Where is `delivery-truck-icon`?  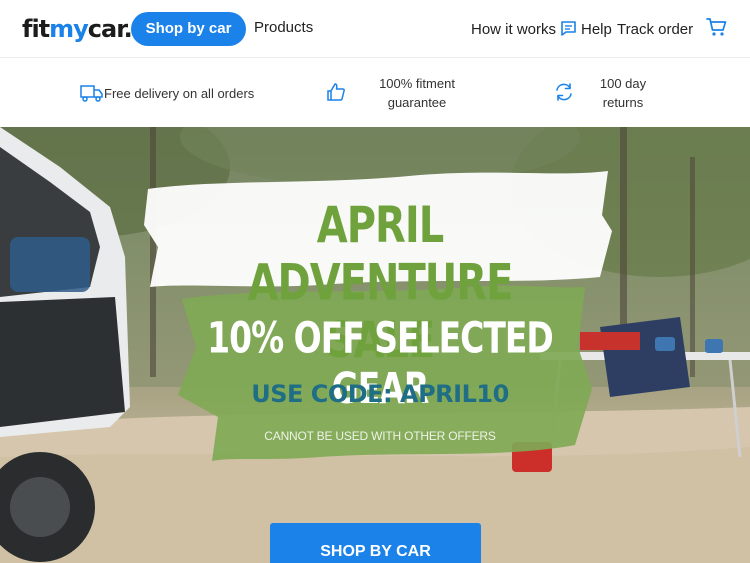 delivery-truck-icon is located at coordinates (91, 93).